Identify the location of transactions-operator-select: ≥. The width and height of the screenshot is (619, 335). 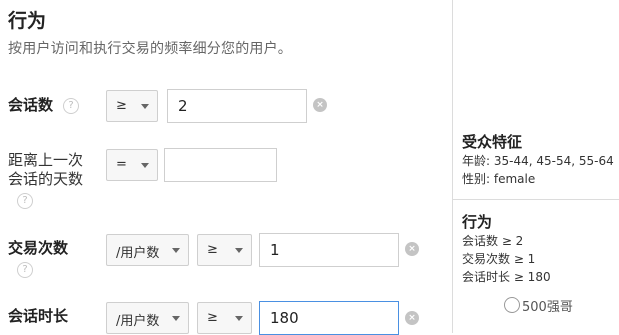
(224, 250).